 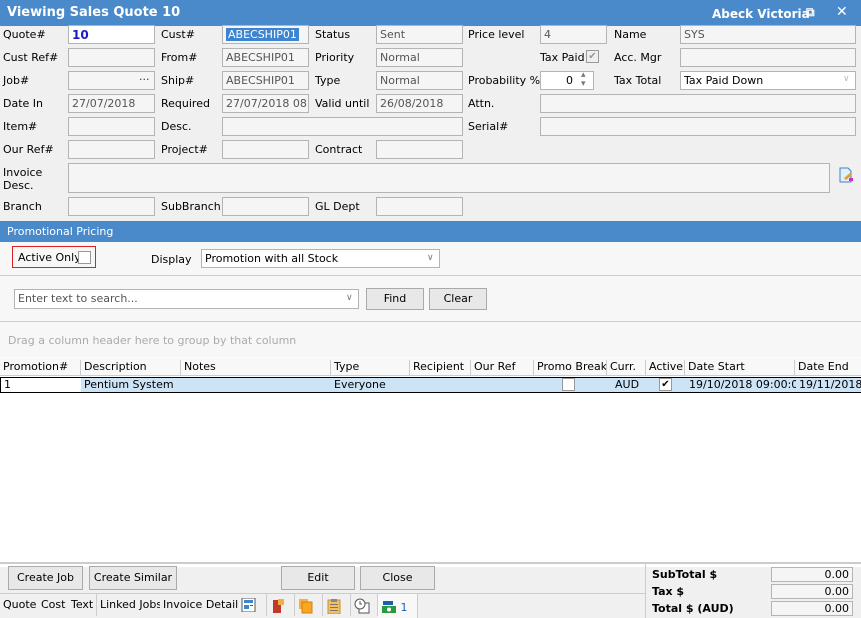 I want to click on cell-recipient, so click(x=440, y=385).